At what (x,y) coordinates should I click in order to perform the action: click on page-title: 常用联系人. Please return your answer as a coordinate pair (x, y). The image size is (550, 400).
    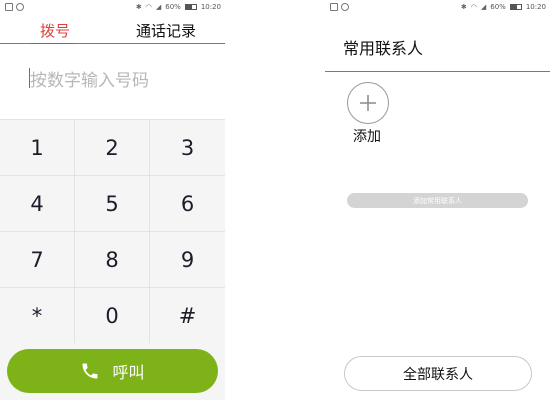
    Looking at the image, I should click on (383, 48).